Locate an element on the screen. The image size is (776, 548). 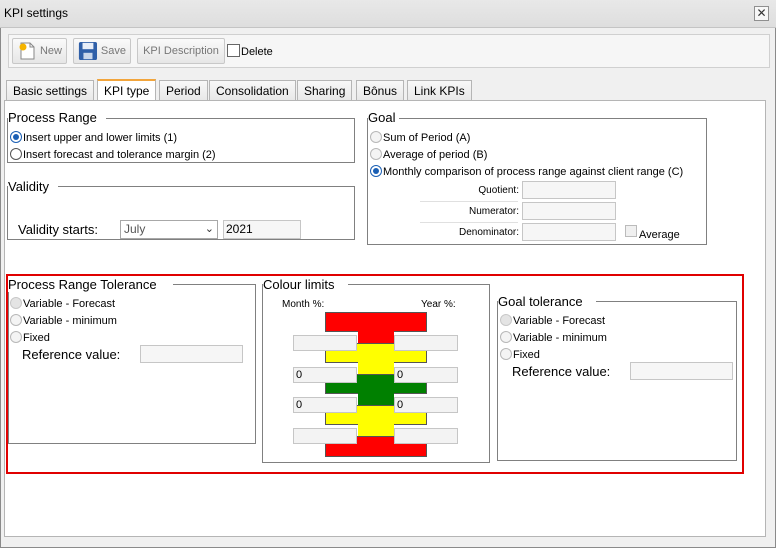
new-document-icon is located at coordinates (27, 51).